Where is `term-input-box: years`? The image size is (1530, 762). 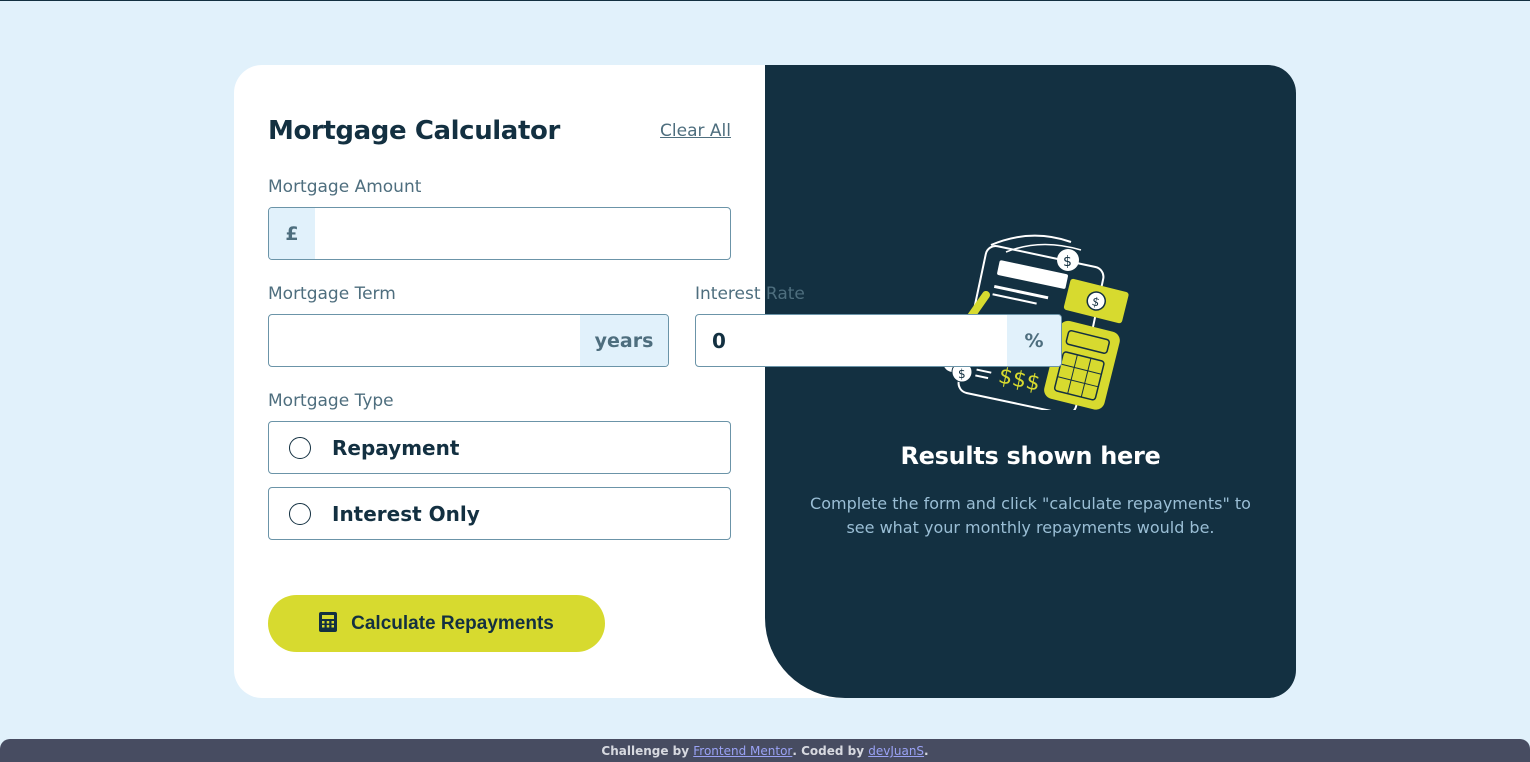
term-input-box: years is located at coordinates (468, 340).